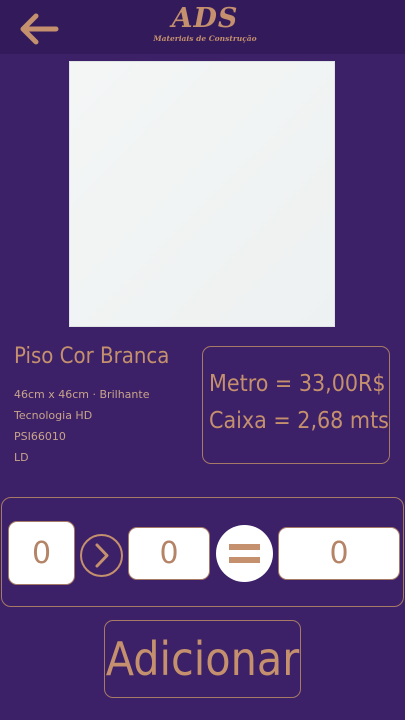 This screenshot has width=405, height=720. What do you see at coordinates (339, 553) in the screenshot?
I see `total-field` at bounding box center [339, 553].